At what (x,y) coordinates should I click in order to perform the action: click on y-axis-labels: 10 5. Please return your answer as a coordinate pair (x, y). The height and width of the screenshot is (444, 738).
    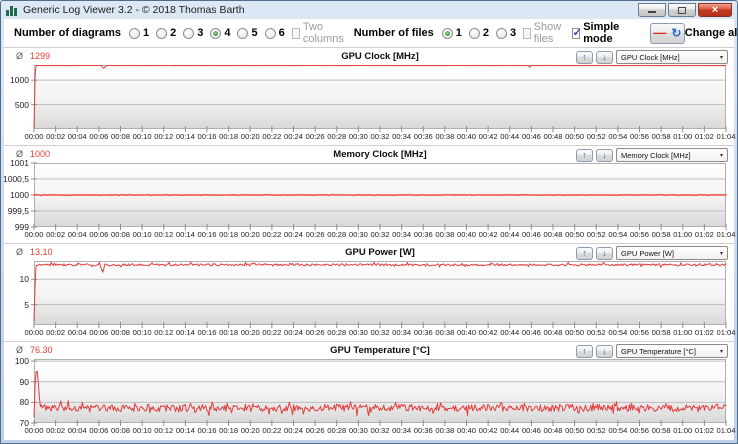
    Looking at the image, I should click on (17, 293).